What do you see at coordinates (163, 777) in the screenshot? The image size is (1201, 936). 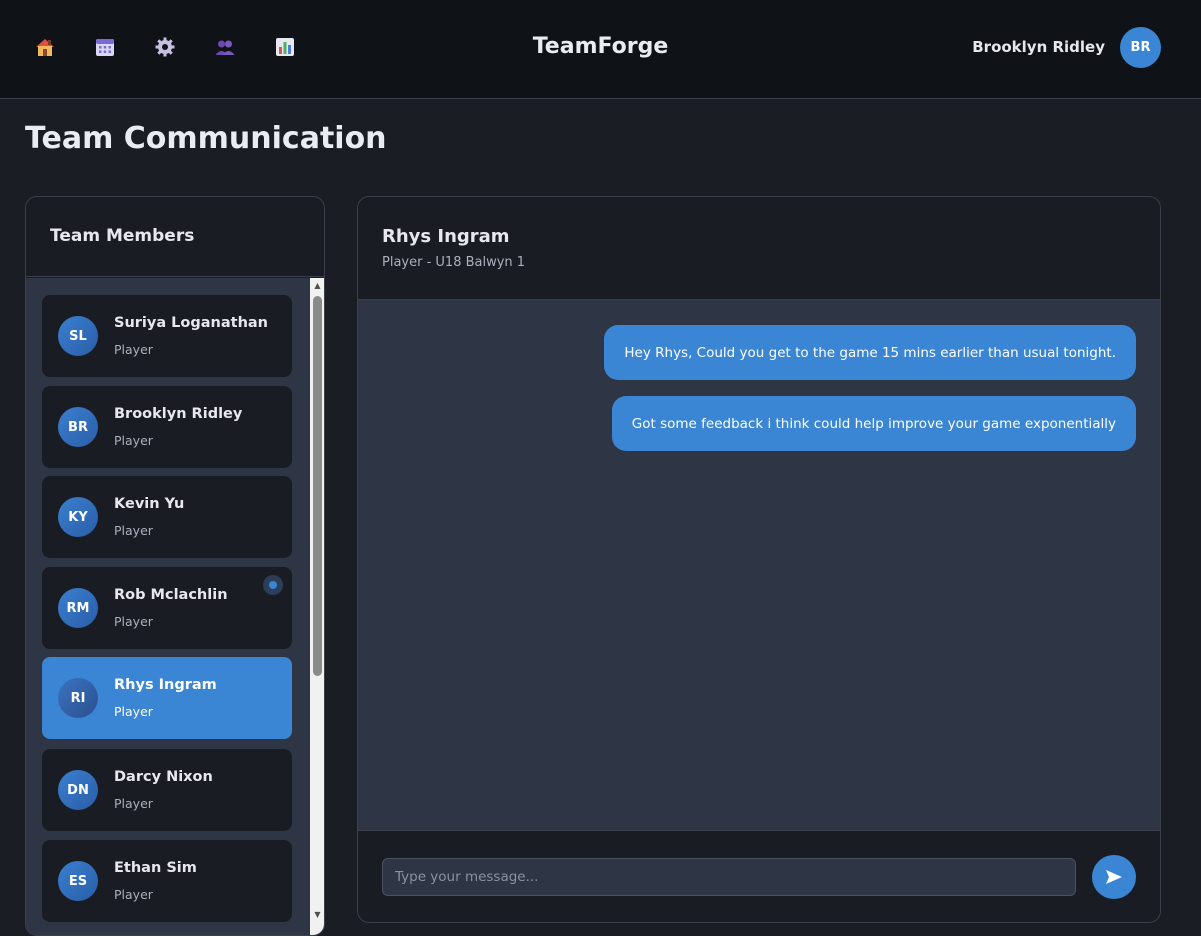 I see `member-name: Darcy Nixon` at bounding box center [163, 777].